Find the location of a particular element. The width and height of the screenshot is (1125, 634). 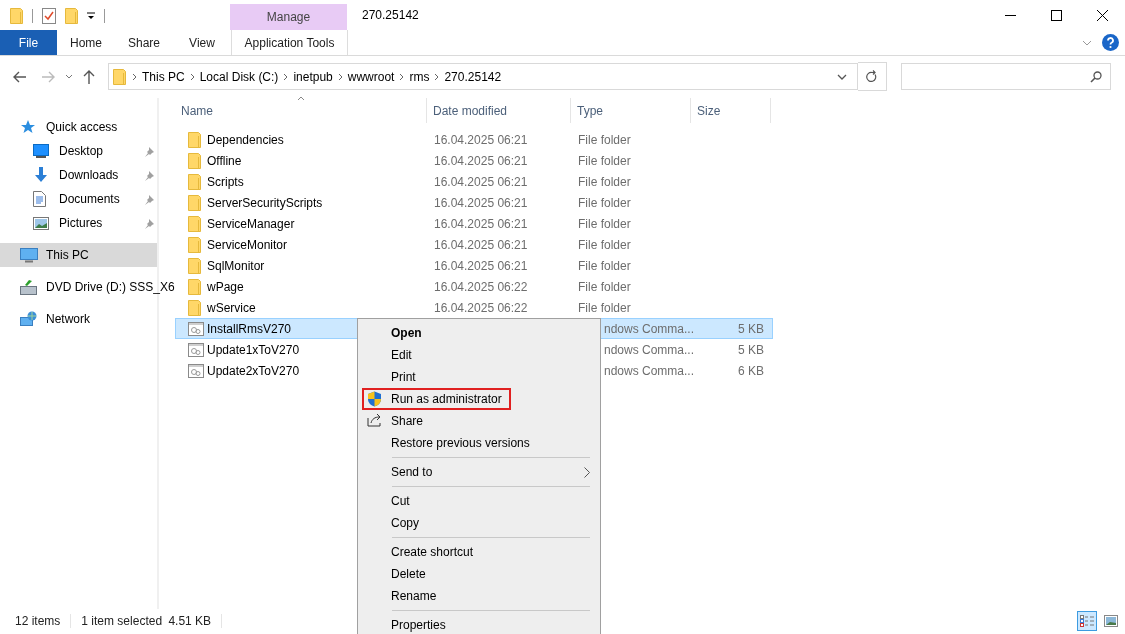

selection-count: 1 item selected is located at coordinates (122, 621).